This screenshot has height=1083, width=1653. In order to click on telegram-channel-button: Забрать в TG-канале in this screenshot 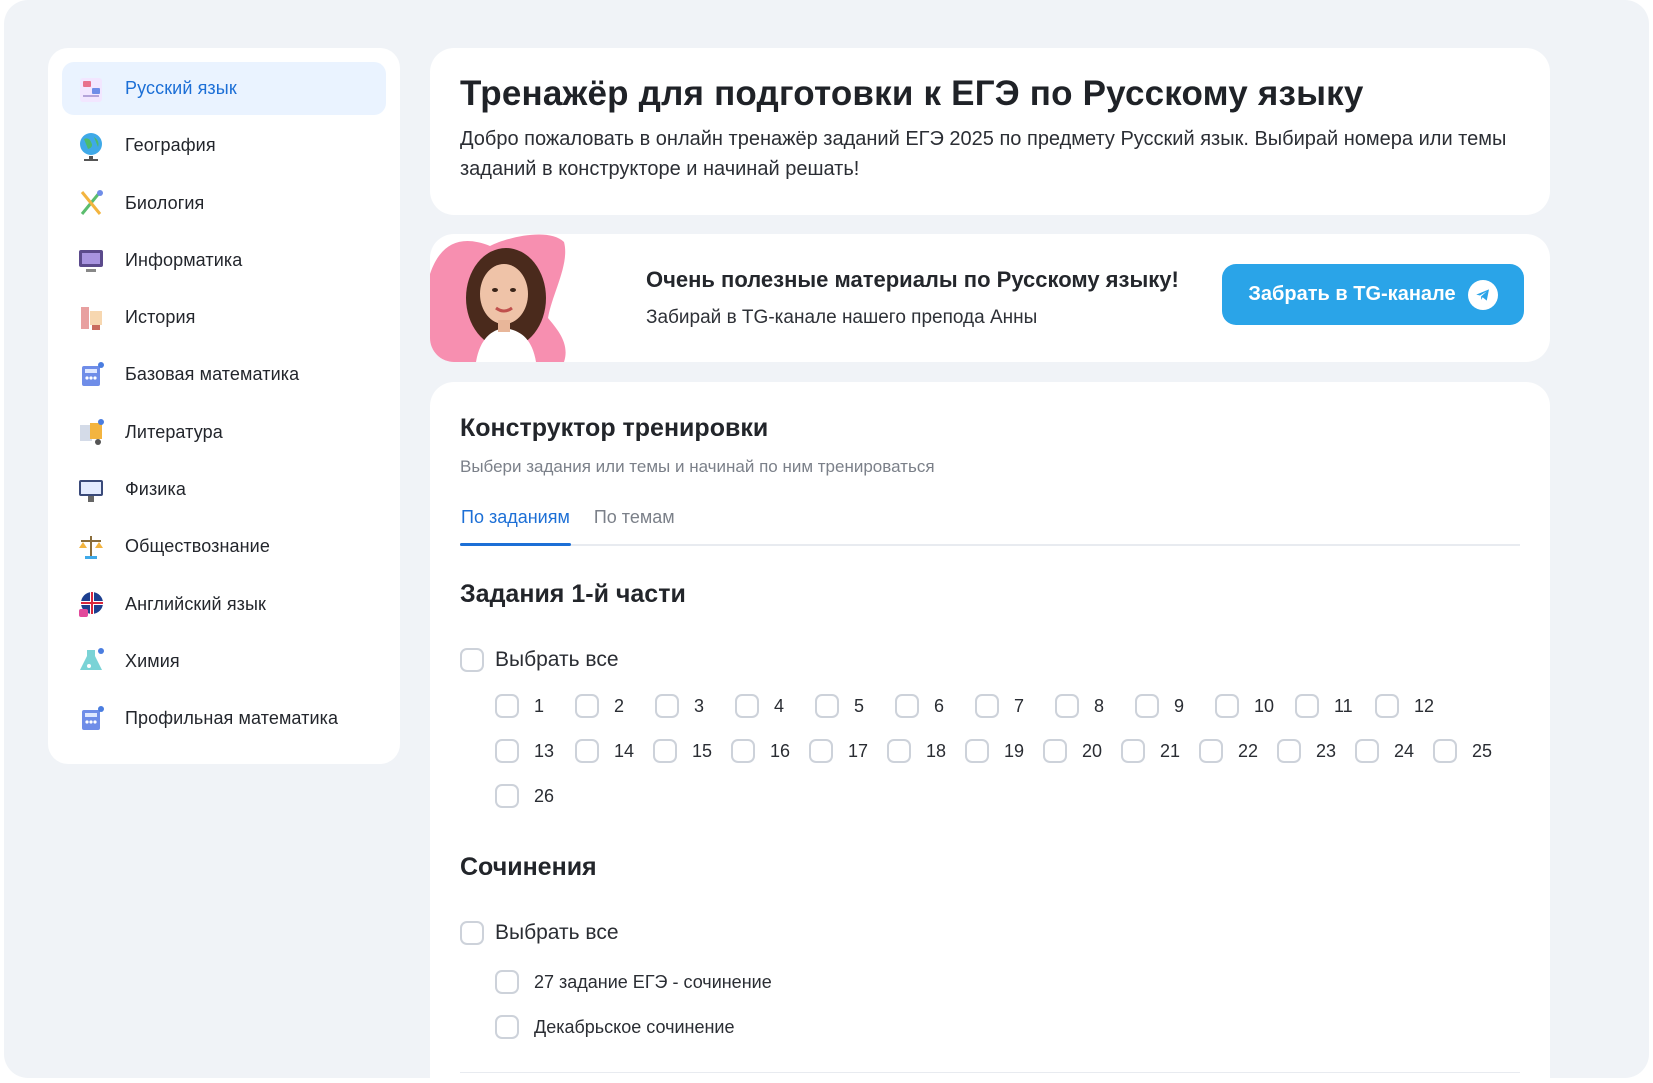, I will do `click(1373, 294)`.